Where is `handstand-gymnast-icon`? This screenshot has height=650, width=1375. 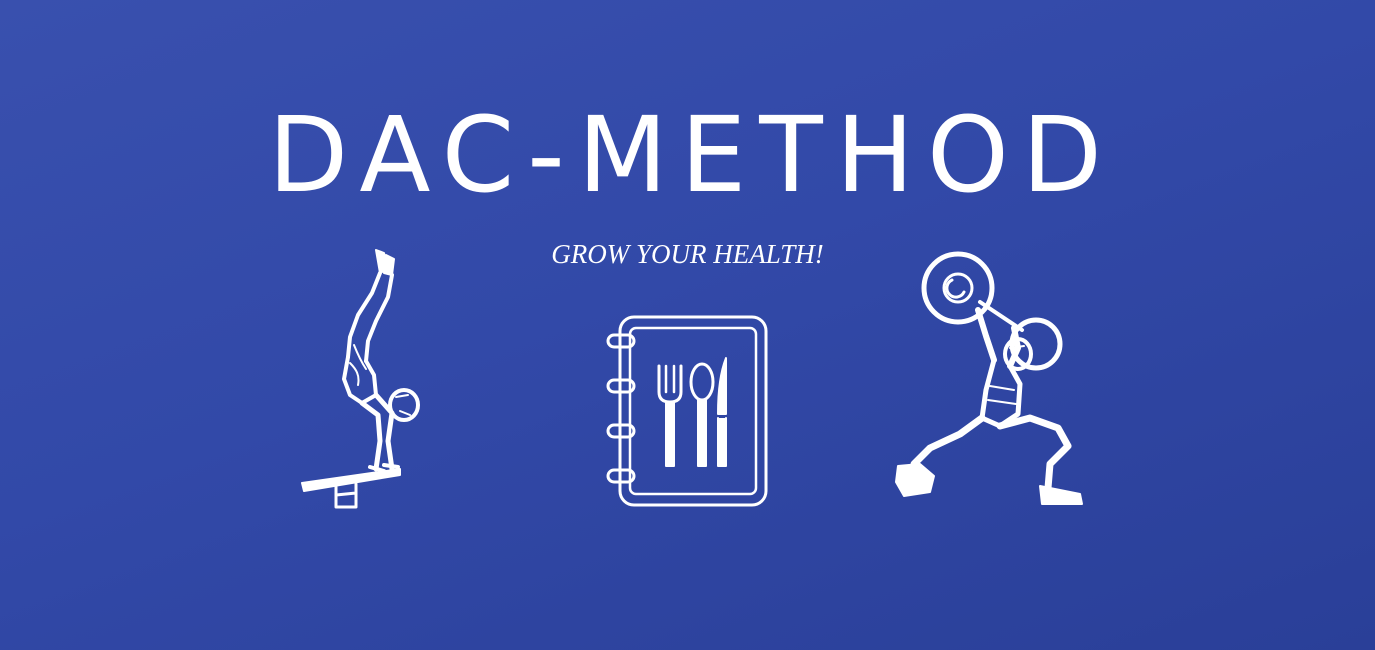 handstand-gymnast-icon is located at coordinates (361, 377).